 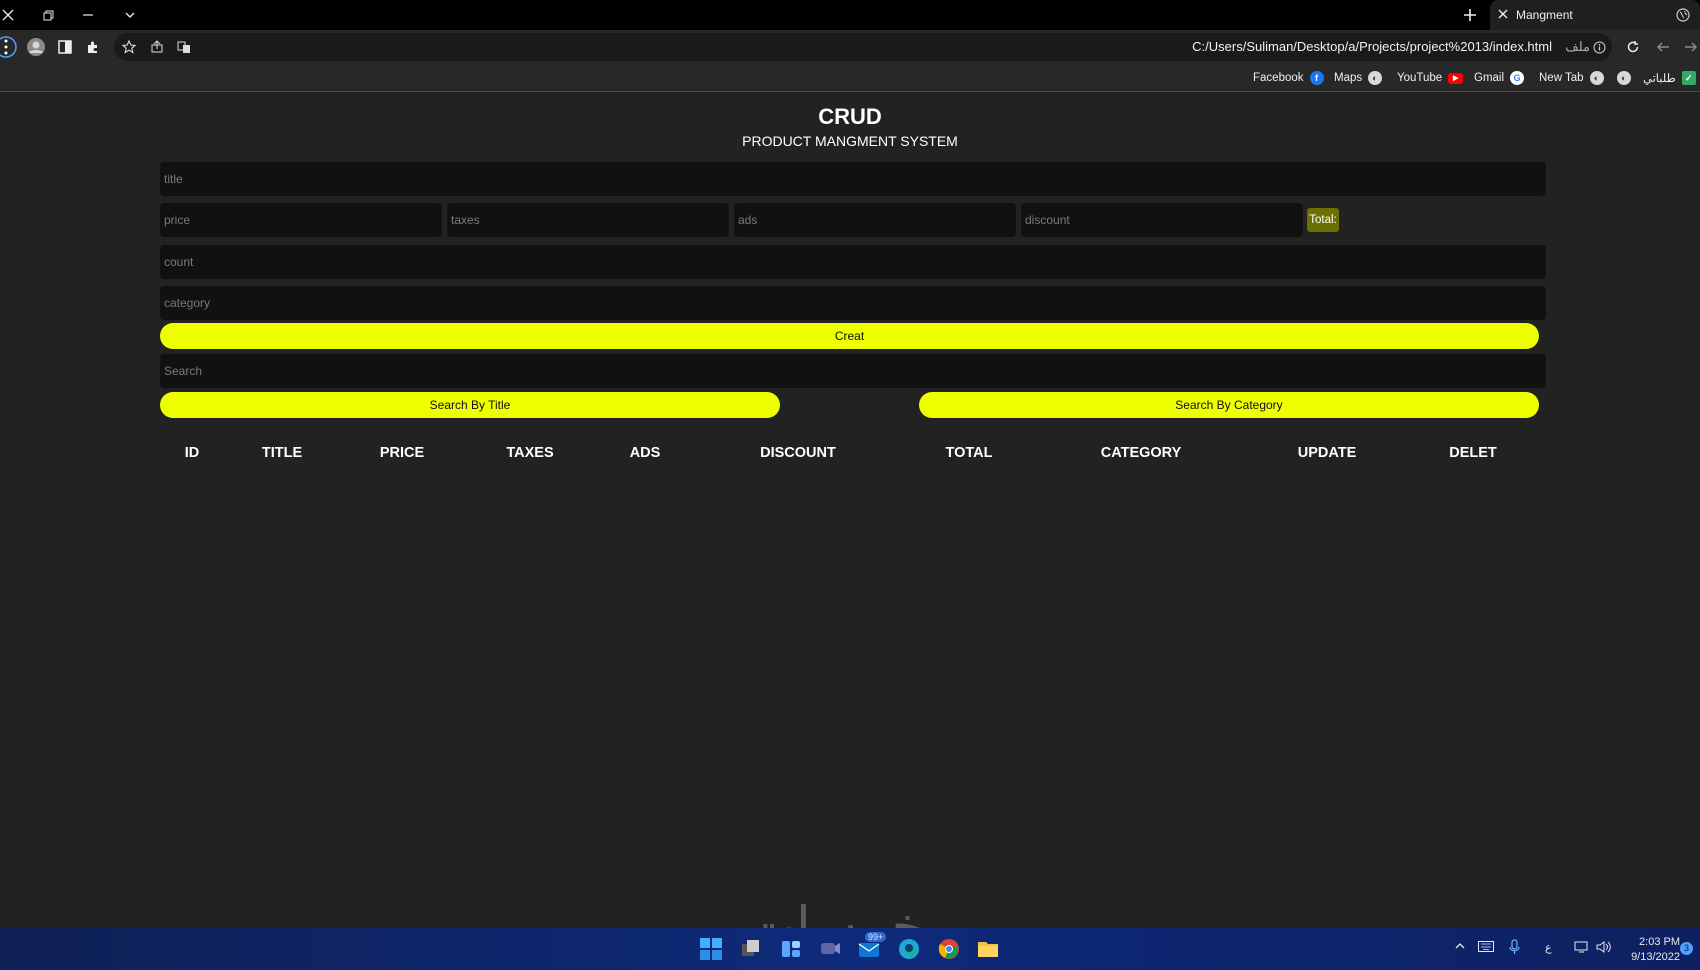 What do you see at coordinates (1690, 47) in the screenshot?
I see `forward-arrow-icon` at bounding box center [1690, 47].